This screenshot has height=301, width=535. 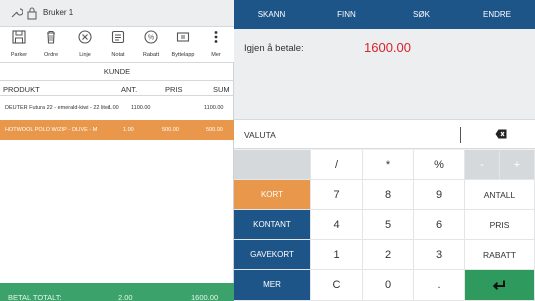 I want to click on line-product: HOTWOOL POLO W/ZIP - OLIVE - M, so click(x=51, y=130).